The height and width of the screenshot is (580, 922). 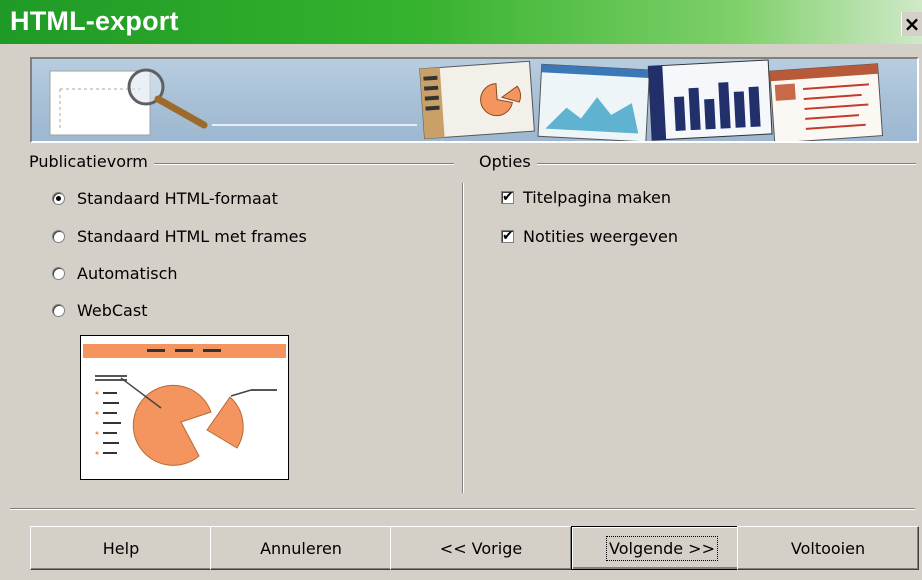 I want to click on back-button: << Vorige, so click(x=481, y=548).